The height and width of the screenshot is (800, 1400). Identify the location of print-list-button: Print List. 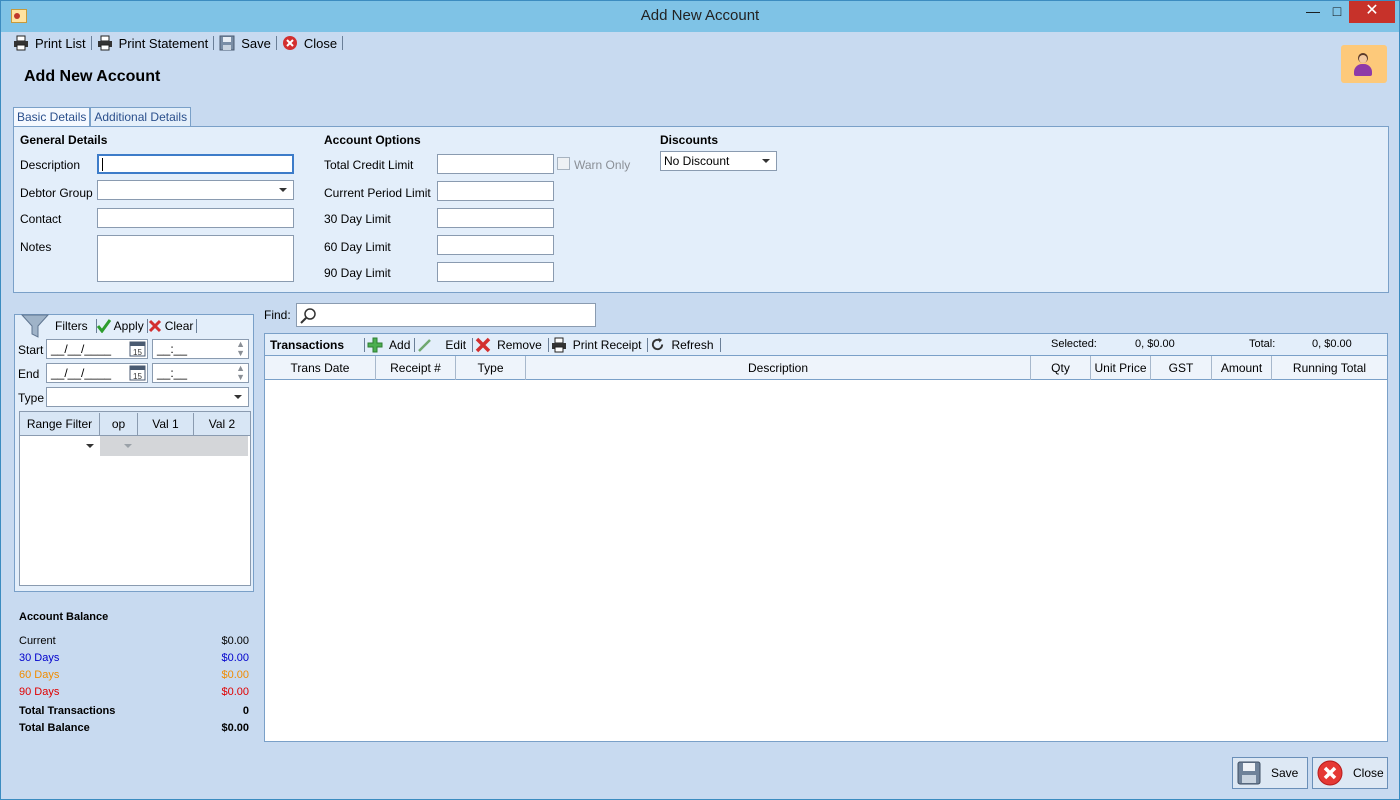
(49, 43).